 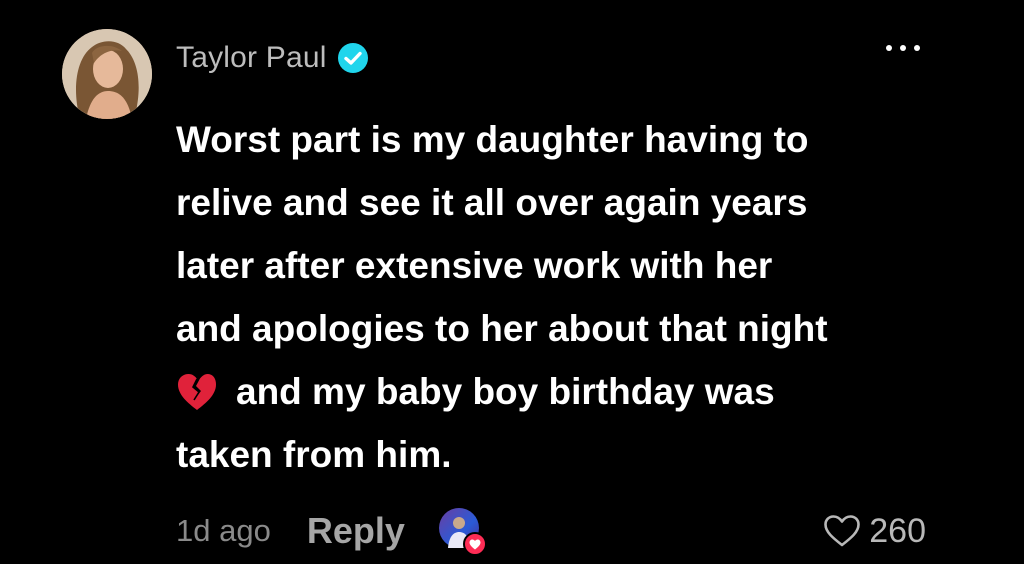 I want to click on user-avatar, so click(x=107, y=74).